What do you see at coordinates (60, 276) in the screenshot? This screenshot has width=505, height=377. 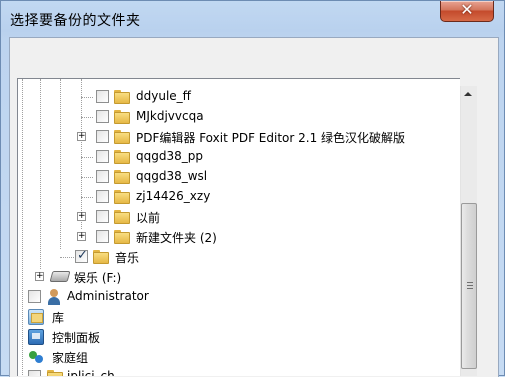 I see `drive-icon` at bounding box center [60, 276].